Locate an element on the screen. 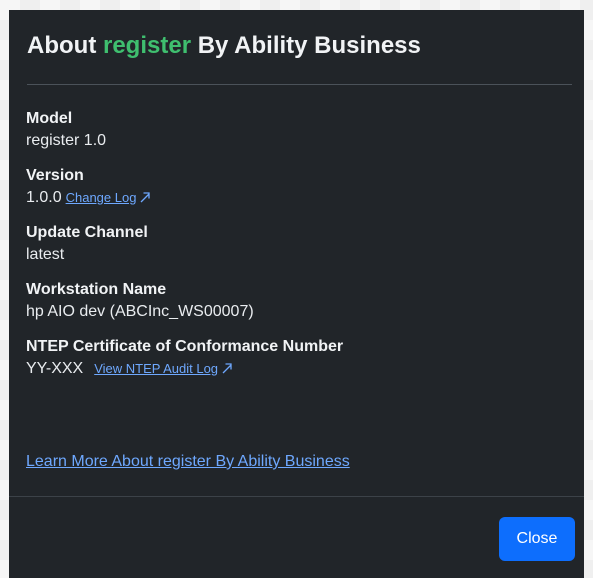 The width and height of the screenshot is (593, 578). title-prefix: About is located at coordinates (62, 45).